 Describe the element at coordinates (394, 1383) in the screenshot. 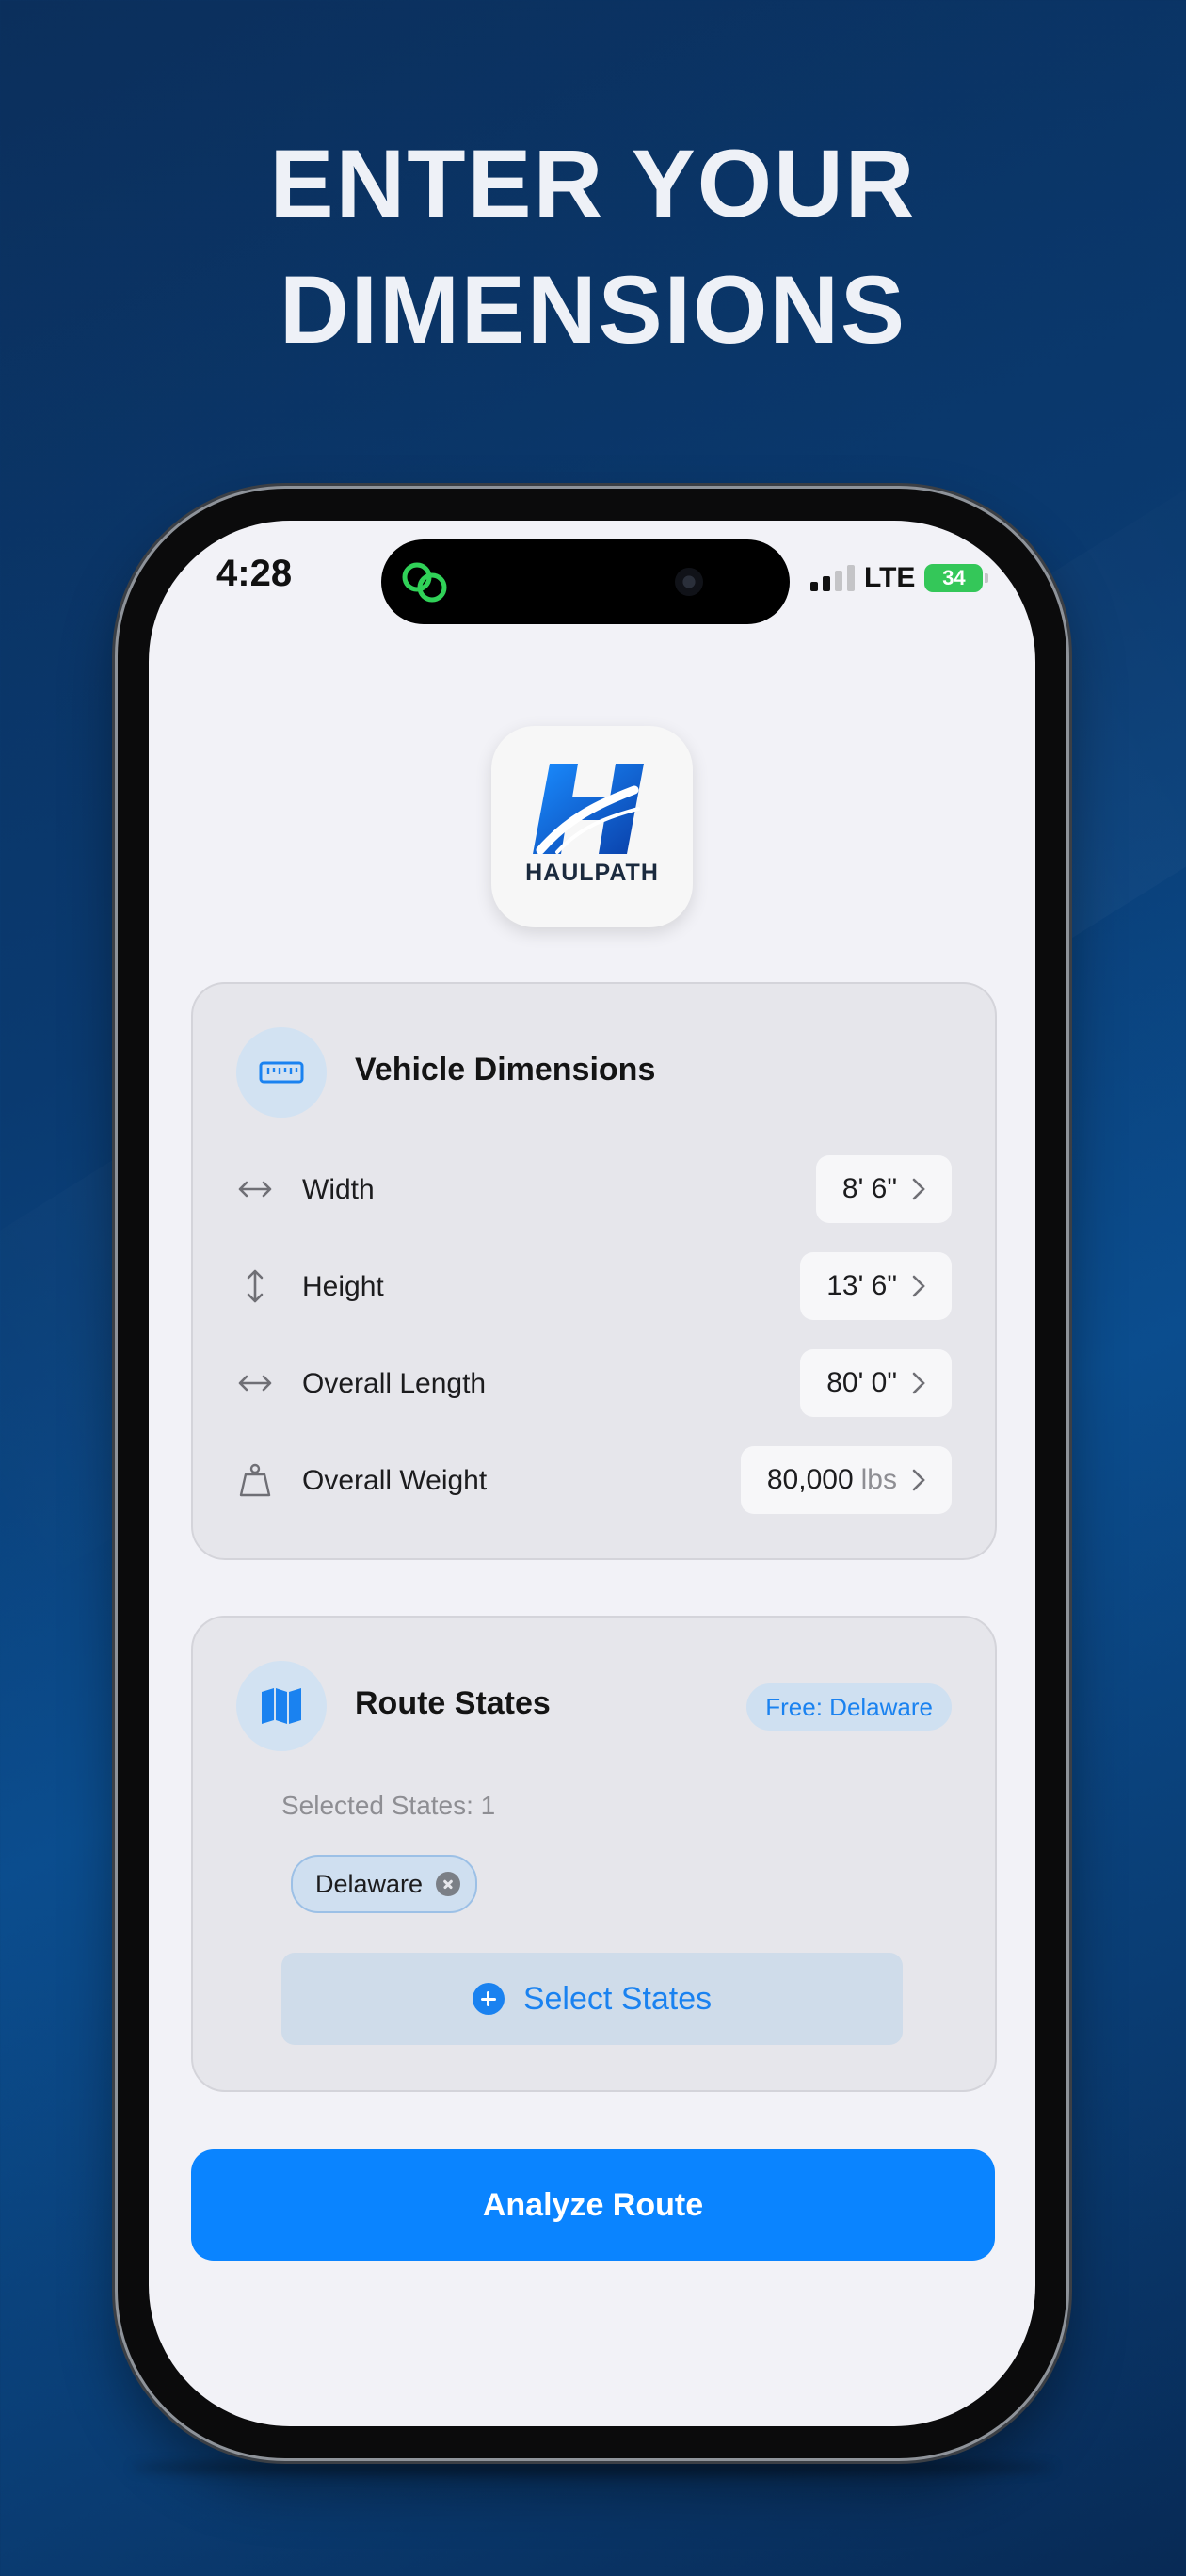

I see `length-label: Overall Length` at that location.